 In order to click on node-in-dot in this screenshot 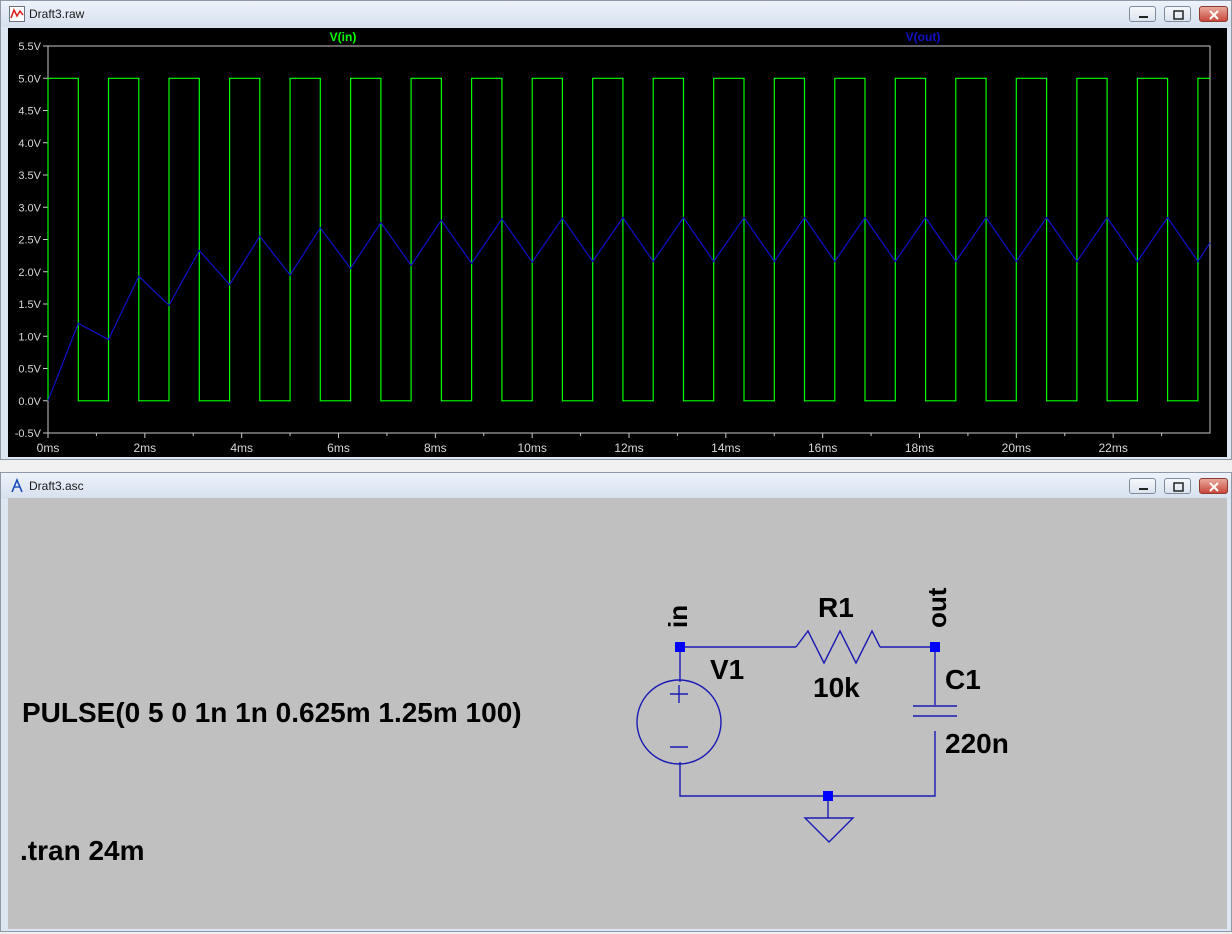, I will do `click(680, 647)`.